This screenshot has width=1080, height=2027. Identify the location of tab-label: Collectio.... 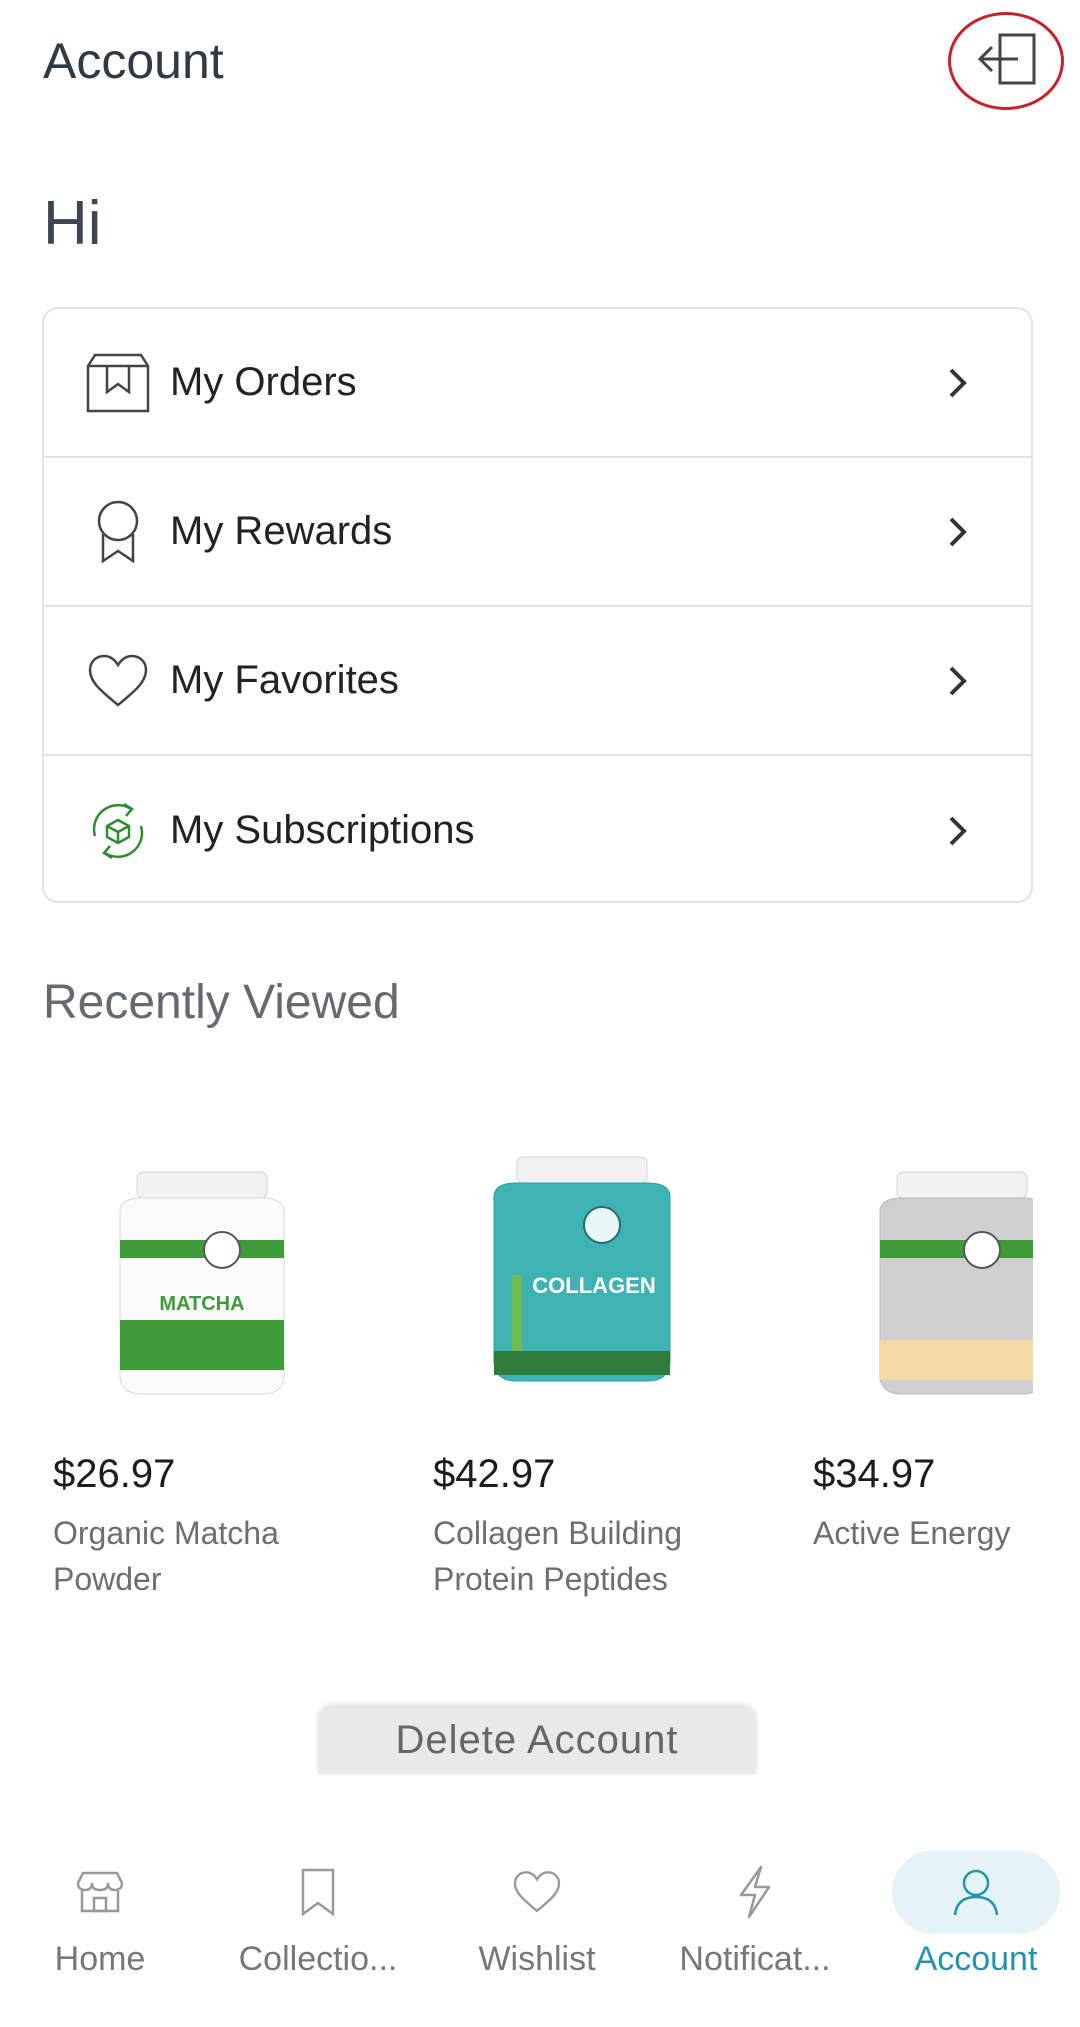
(318, 1959).